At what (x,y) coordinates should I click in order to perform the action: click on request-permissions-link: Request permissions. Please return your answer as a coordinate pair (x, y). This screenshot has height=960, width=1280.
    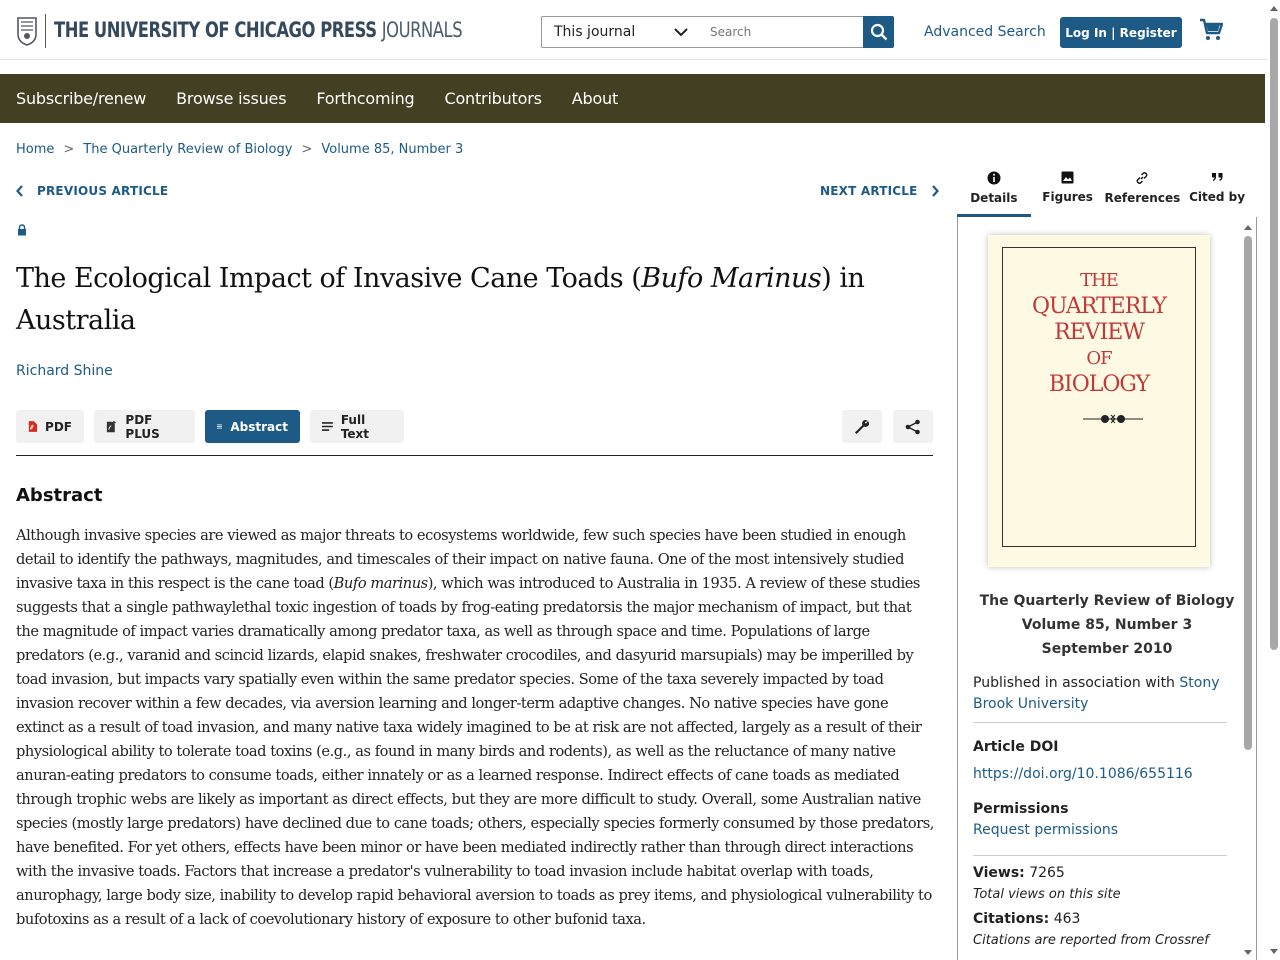
    Looking at the image, I should click on (1045, 830).